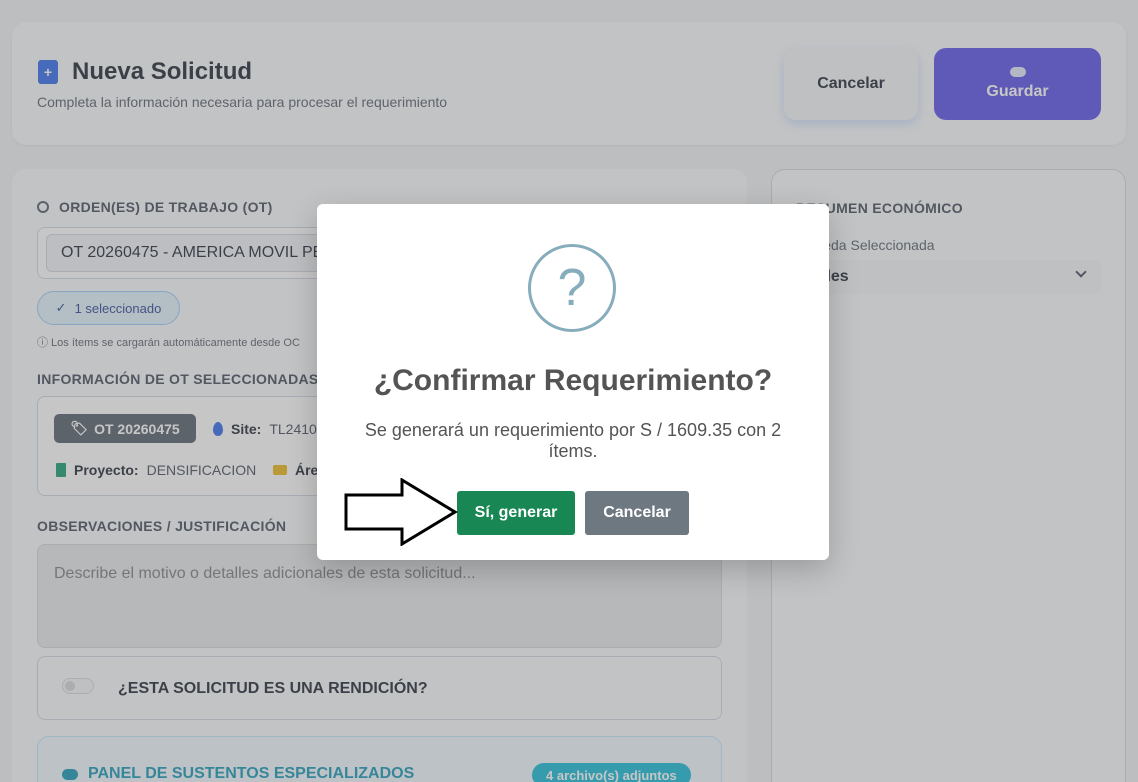  What do you see at coordinates (516, 513) in the screenshot?
I see `confirm-generate-button: Sí, generar` at bounding box center [516, 513].